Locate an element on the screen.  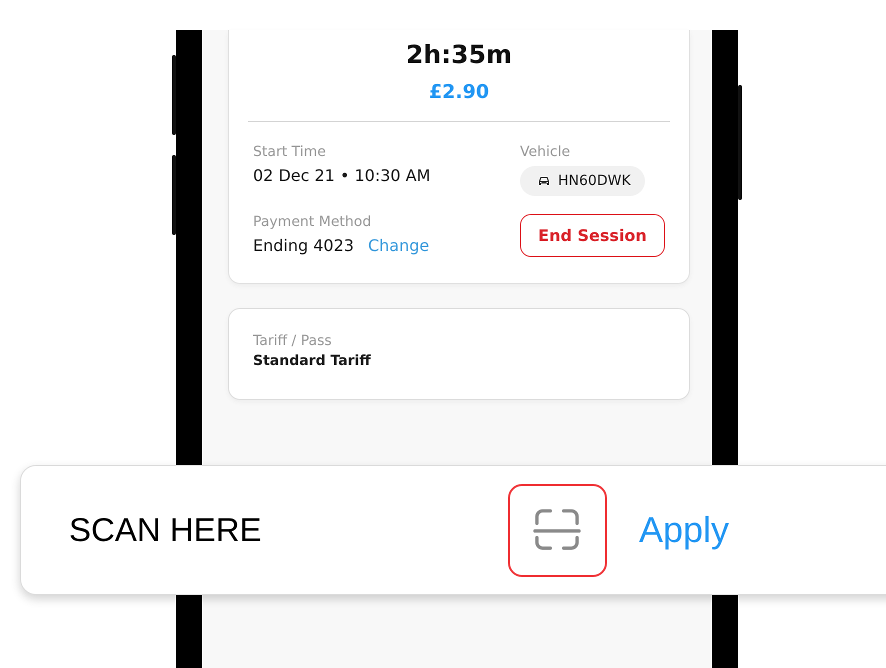
vehicle-chip: HN60DWK is located at coordinates (582, 181).